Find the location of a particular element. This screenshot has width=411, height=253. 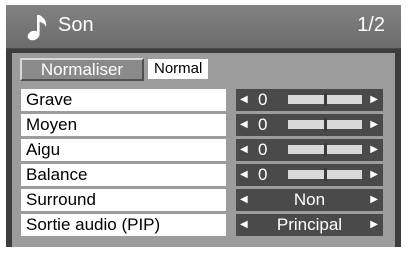

setting-label: Surround is located at coordinates (123, 200).